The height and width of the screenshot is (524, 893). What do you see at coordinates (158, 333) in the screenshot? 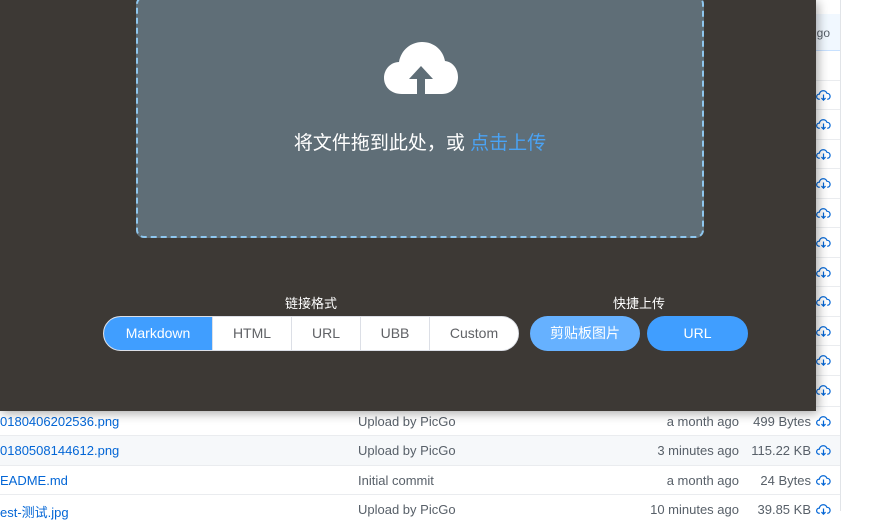
I see `format-markdown-button: Markdown` at bounding box center [158, 333].